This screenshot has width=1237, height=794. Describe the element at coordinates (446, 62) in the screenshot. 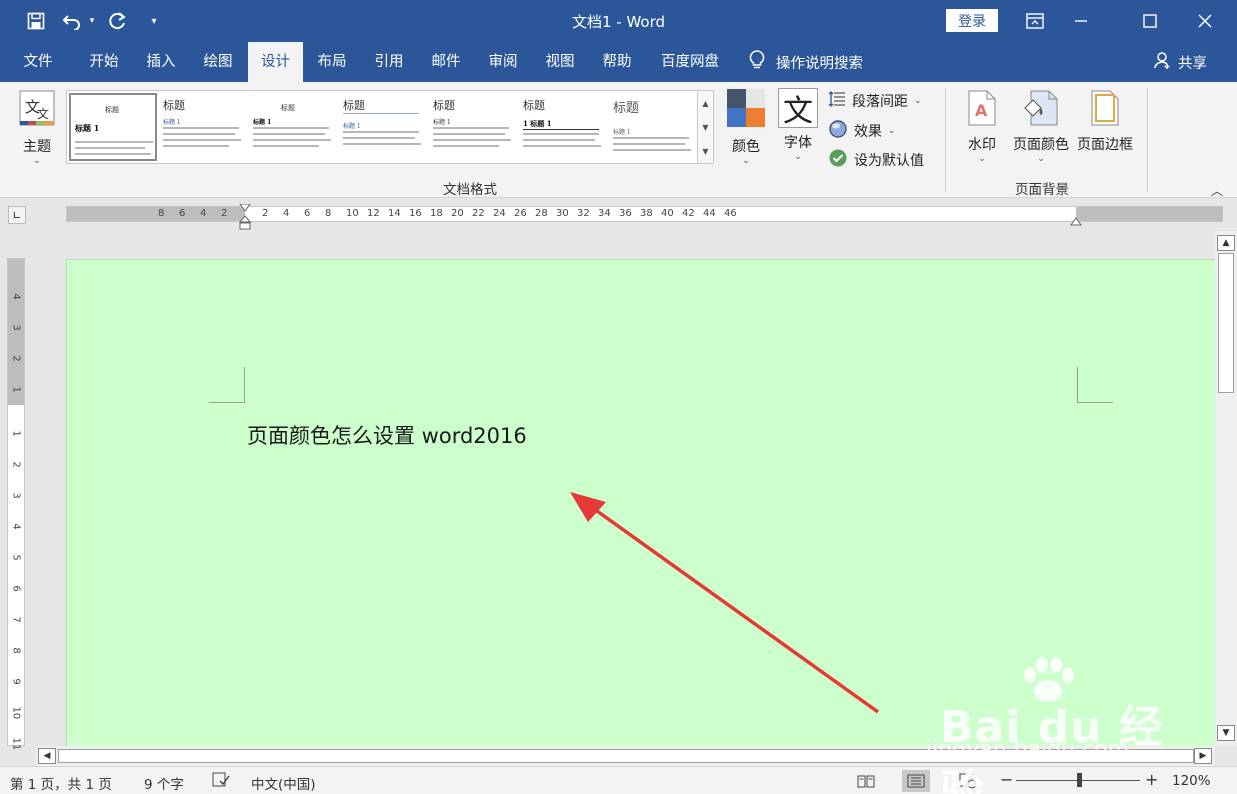

I see `tab-mailings: 邮件` at that location.